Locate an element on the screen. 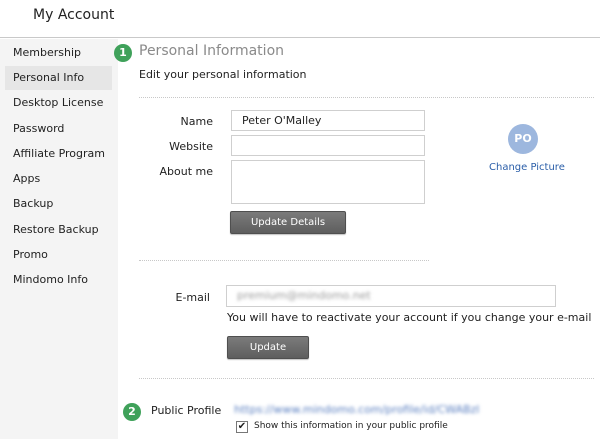 The height and width of the screenshot is (439, 600). sidebar-item-backup: Backup is located at coordinates (58, 204).